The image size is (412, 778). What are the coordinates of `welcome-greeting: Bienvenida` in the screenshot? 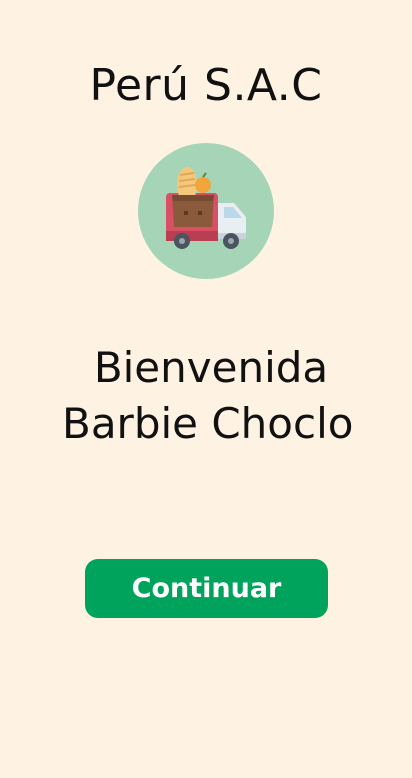 It's located at (211, 367).